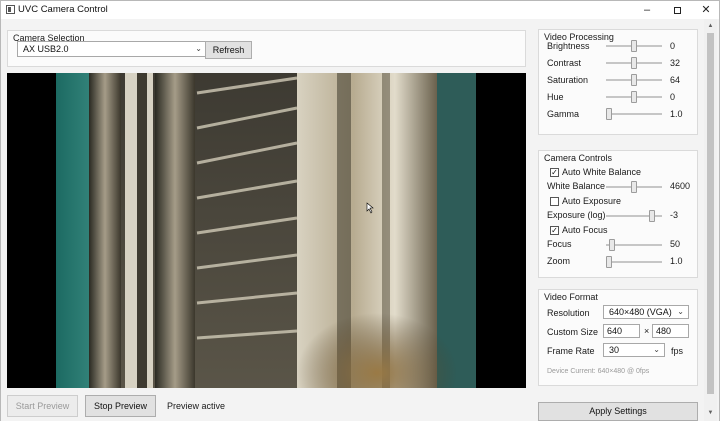 The image size is (720, 421). Describe the element at coordinates (677, 351) in the screenshot. I see `fps-unit: fps` at that location.